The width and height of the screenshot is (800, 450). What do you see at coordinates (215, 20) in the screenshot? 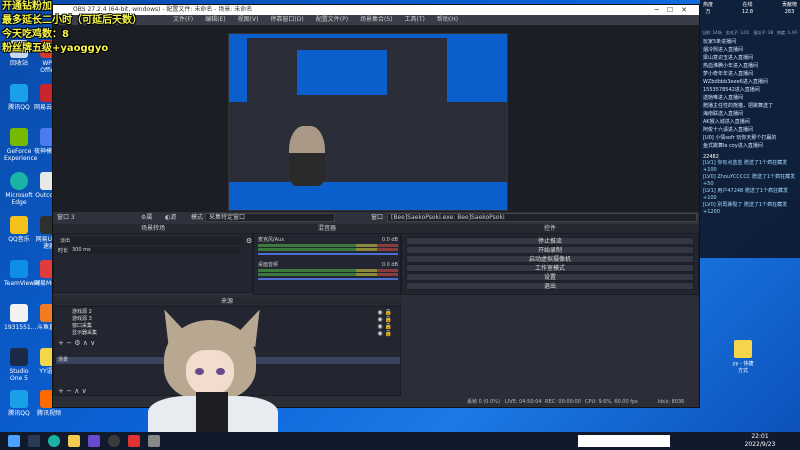
I see `menu-edit: 编辑(E)` at bounding box center [215, 20].